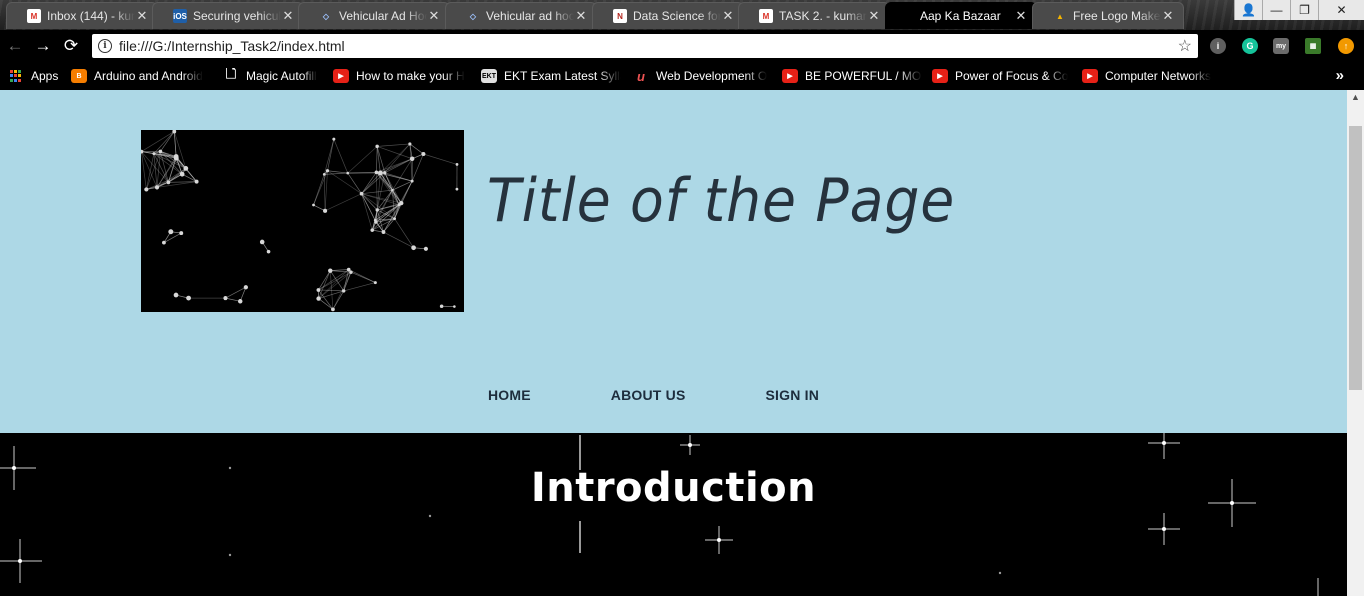 The width and height of the screenshot is (1364, 596). I want to click on bookmark-star-icon: ☆, so click(1185, 46).